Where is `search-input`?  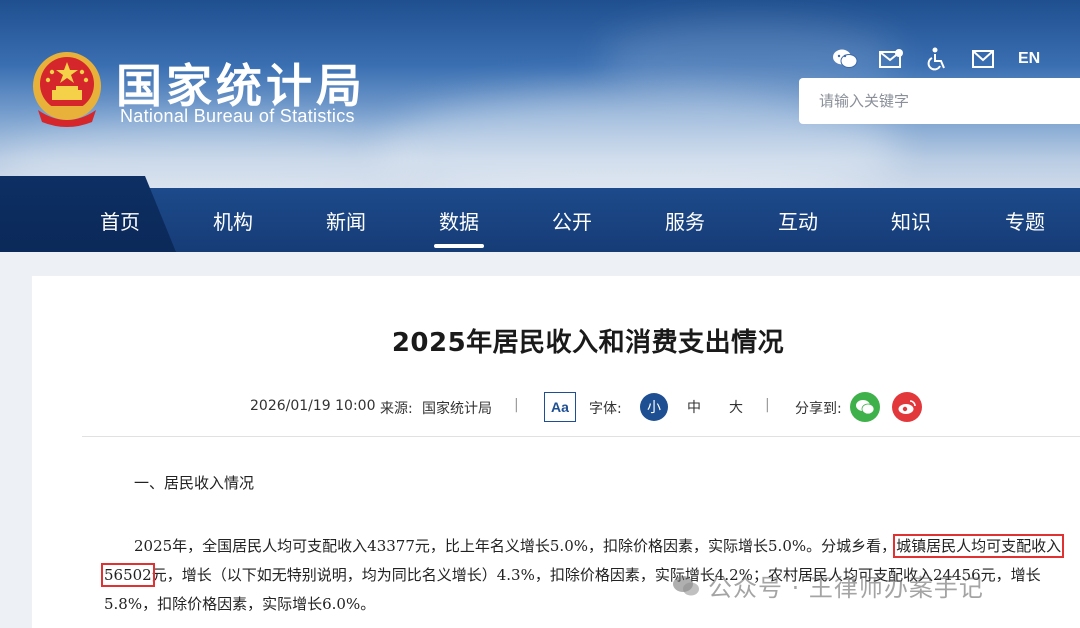
search-input is located at coordinates (939, 101).